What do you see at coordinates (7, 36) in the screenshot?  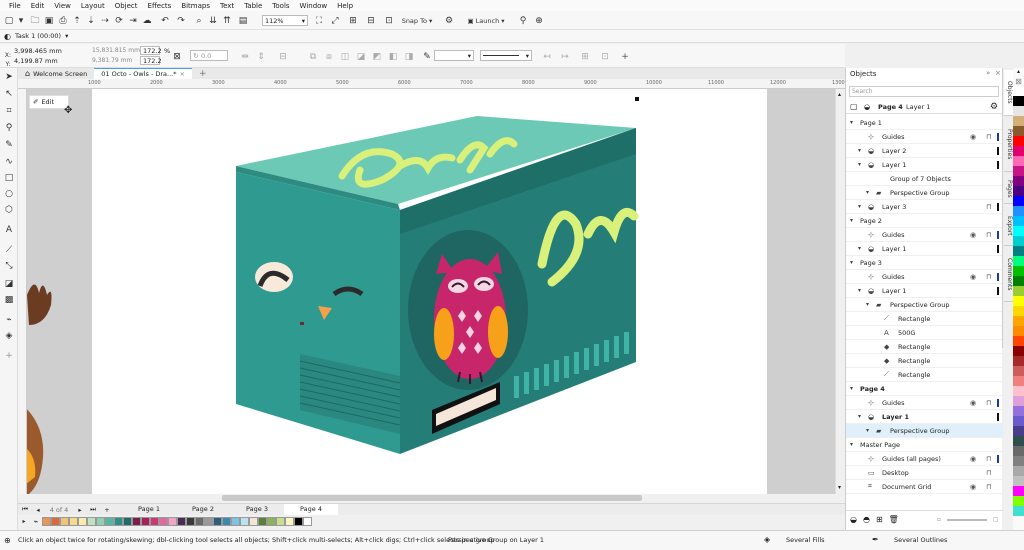 I see `toggle-icon: ◐` at bounding box center [7, 36].